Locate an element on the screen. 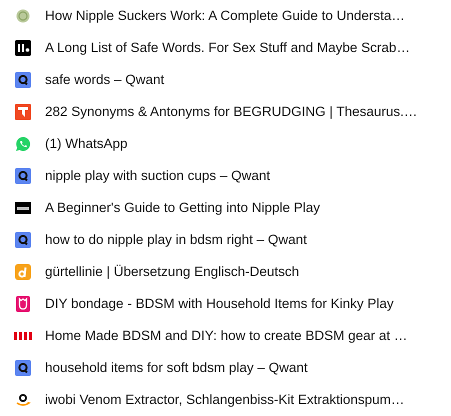 This screenshot has width=451, height=416. history-entry: nipple play with suction cups – Qwant is located at coordinates (157, 176).